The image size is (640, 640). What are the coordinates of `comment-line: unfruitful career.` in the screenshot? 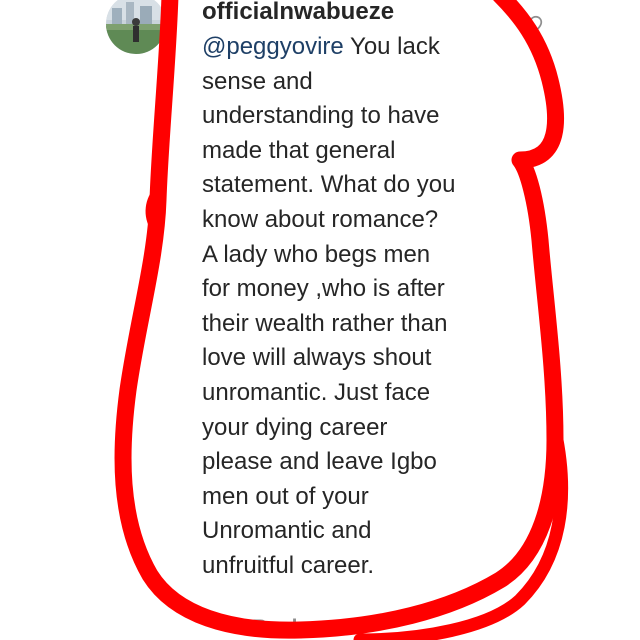 It's located at (288, 565).